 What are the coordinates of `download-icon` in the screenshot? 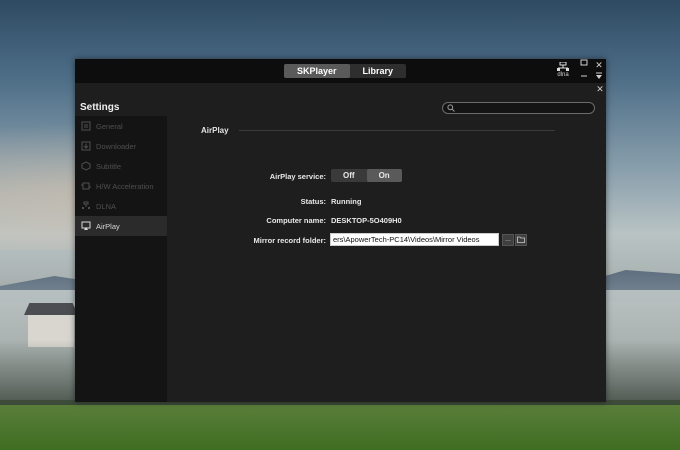 It's located at (85, 146).